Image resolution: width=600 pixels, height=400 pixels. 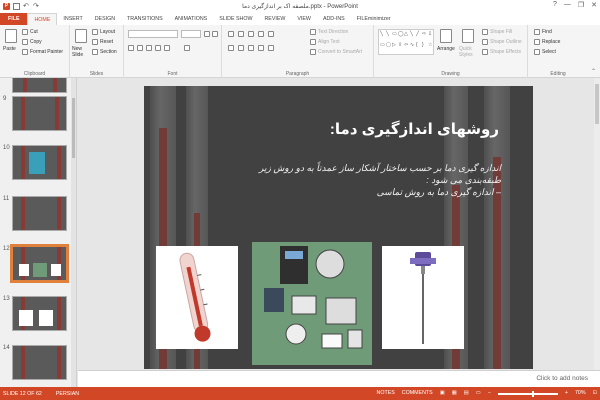 What do you see at coordinates (153, 34) in the screenshot?
I see `font-family-select` at bounding box center [153, 34].